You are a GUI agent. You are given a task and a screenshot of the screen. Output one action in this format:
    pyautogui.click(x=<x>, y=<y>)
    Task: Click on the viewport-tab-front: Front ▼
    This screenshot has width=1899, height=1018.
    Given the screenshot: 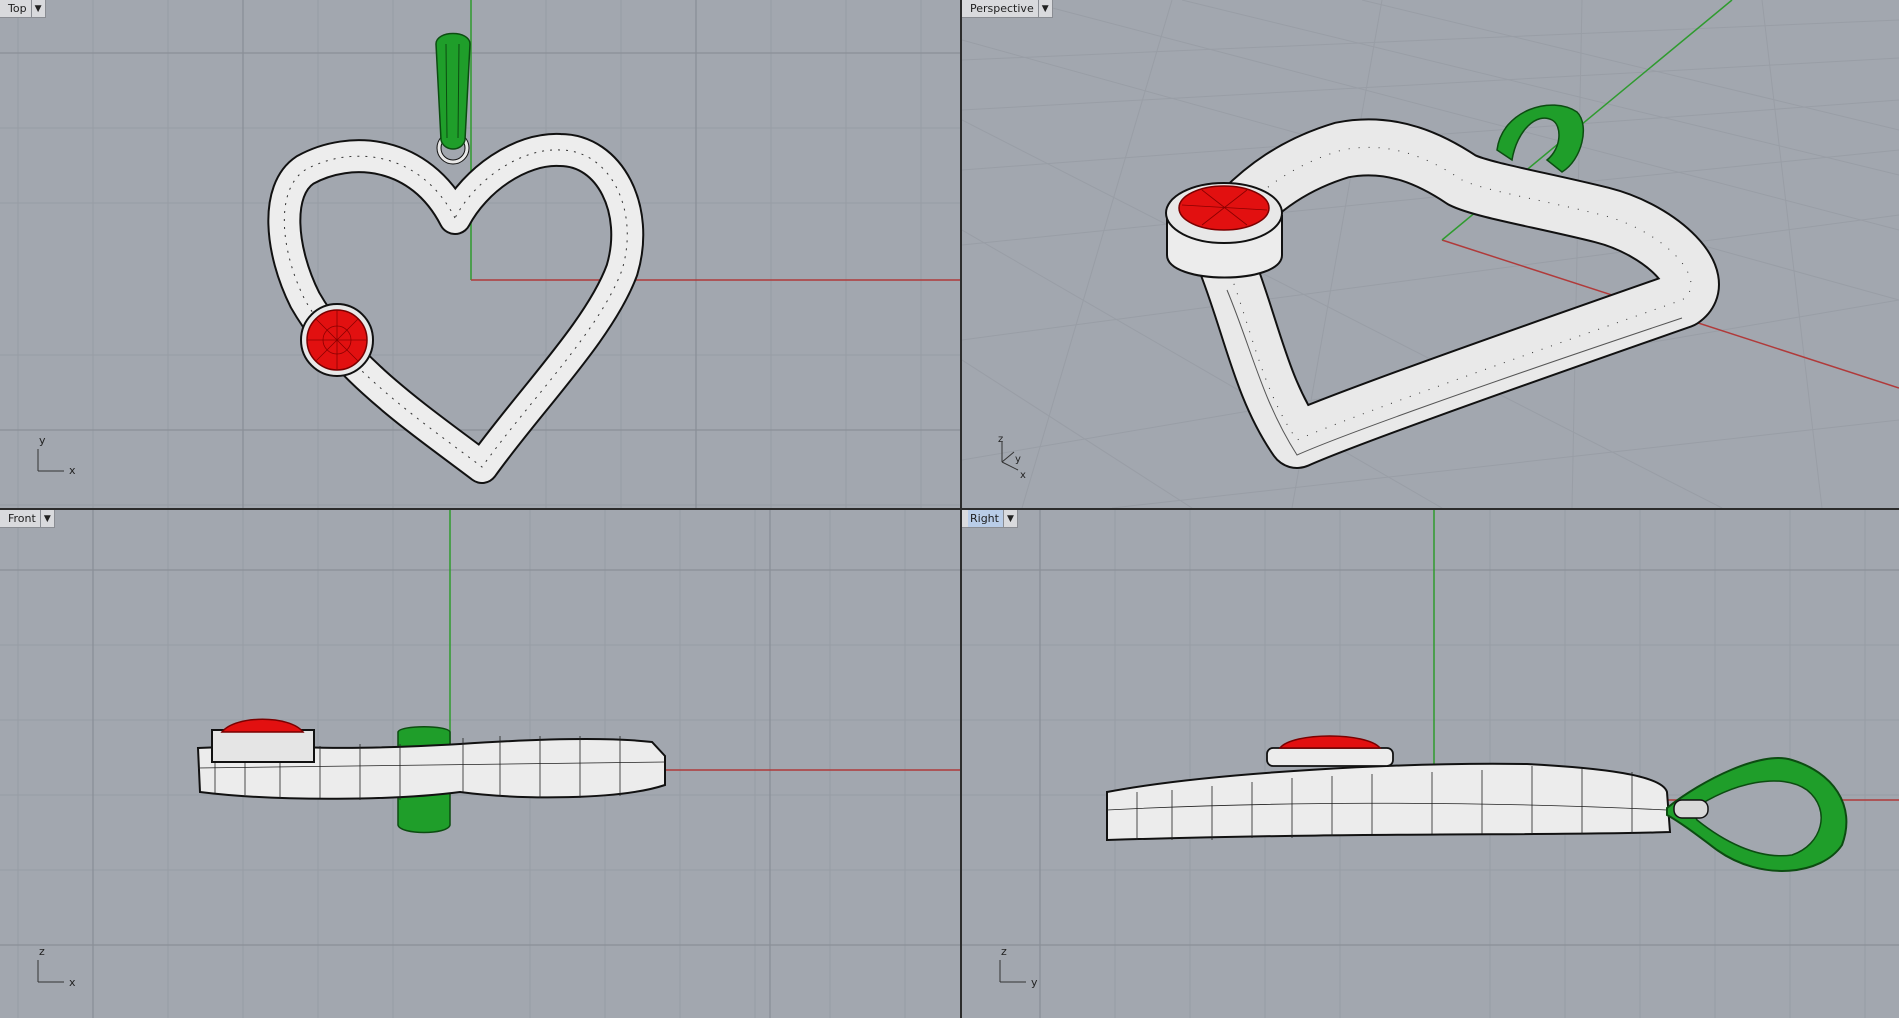 What is the action you would take?
    pyautogui.click(x=27, y=519)
    